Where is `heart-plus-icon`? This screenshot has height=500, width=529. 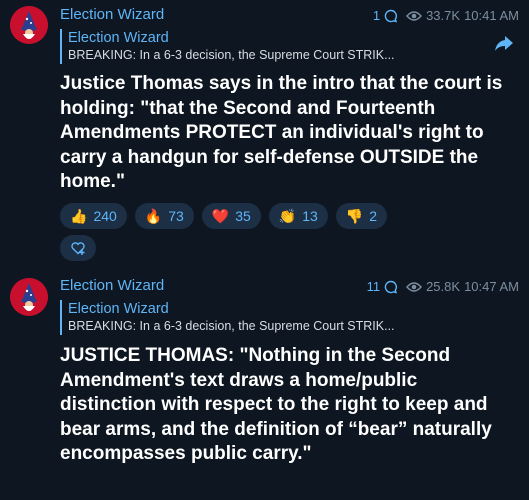
heart-plus-icon is located at coordinates (78, 248).